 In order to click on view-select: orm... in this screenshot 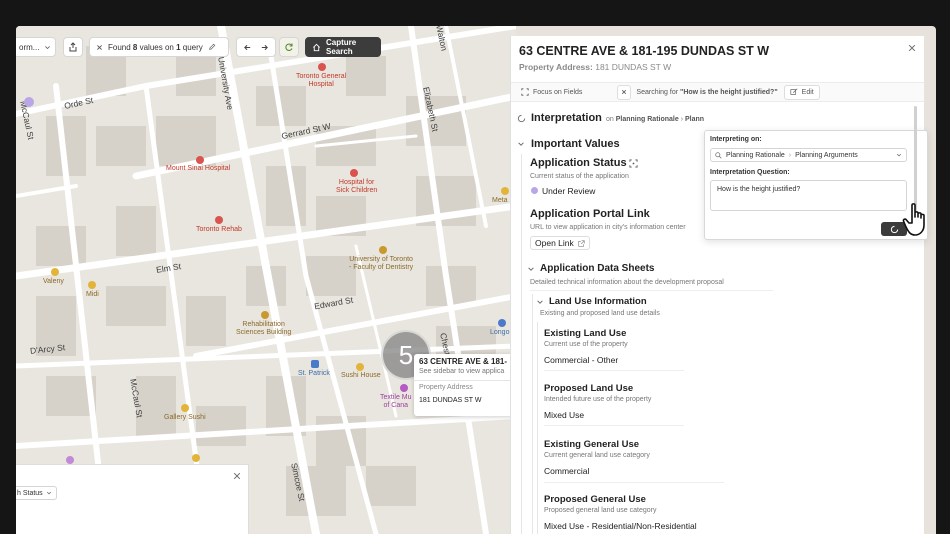, I will do `click(36, 47)`.